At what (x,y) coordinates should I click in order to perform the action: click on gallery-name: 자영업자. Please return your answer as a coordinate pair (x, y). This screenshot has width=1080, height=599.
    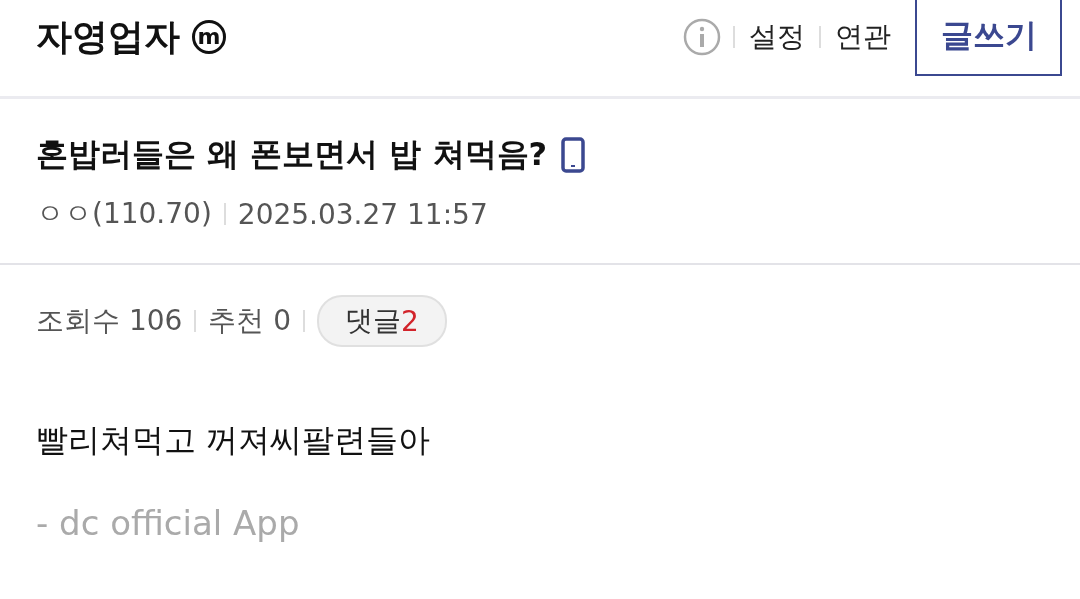
    Looking at the image, I should click on (108, 37).